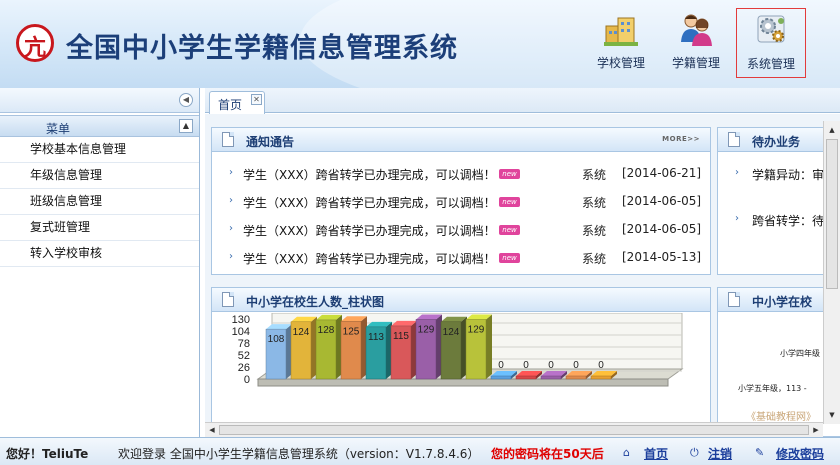 The height and width of the screenshot is (465, 840). Describe the element at coordinates (262, 48) in the screenshot. I see `app-title: 全国中小学生学籍信息管理系统` at that location.